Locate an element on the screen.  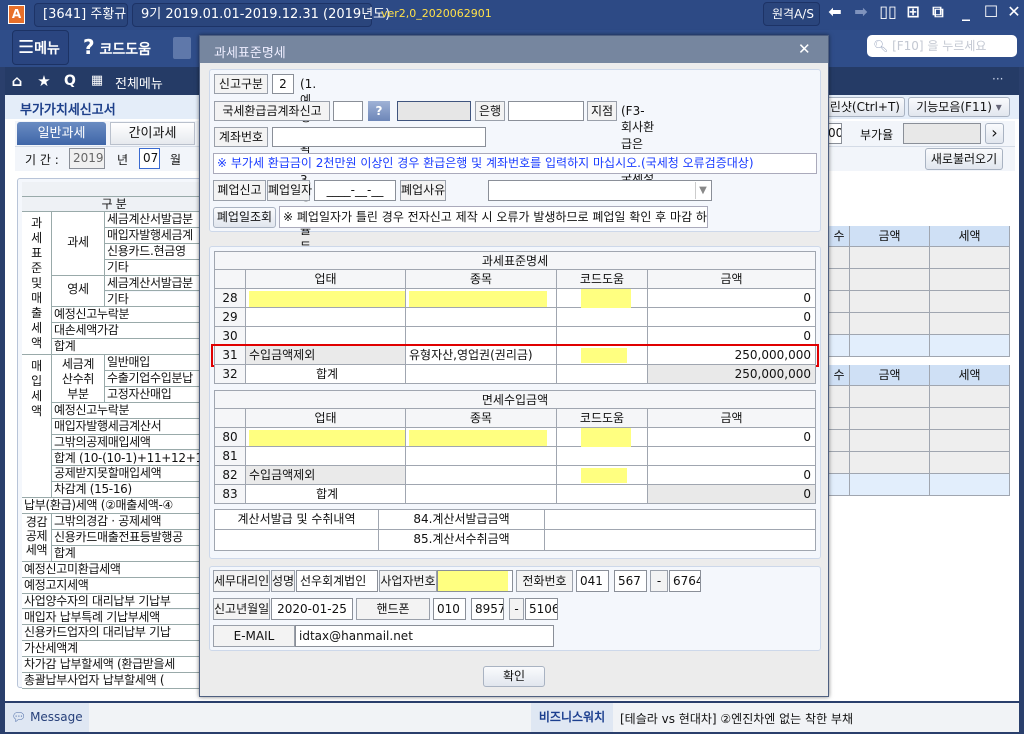
menu-button: ☰메뉴 is located at coordinates (40, 47).